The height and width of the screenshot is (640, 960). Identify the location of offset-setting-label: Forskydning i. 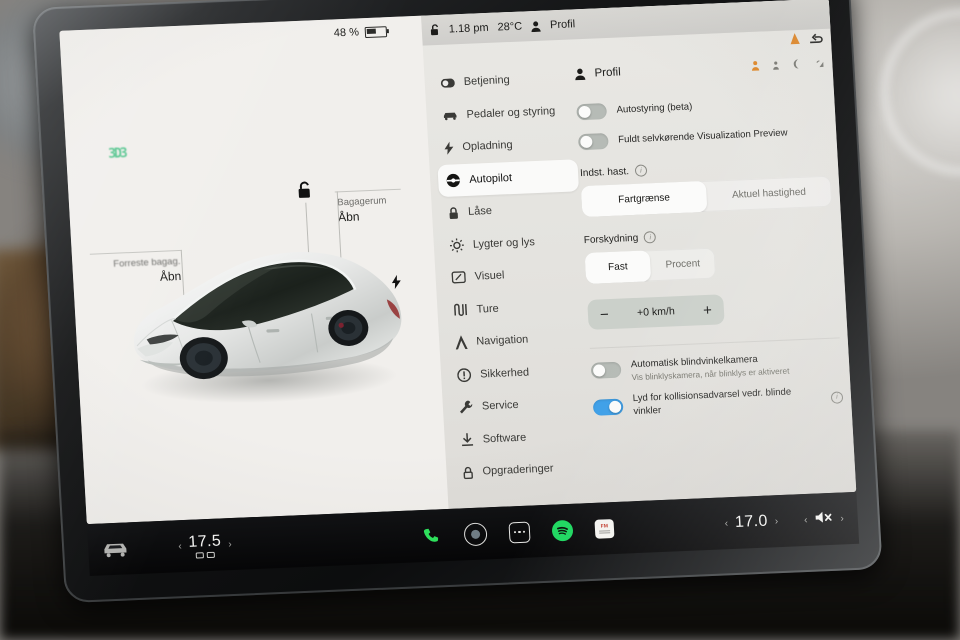
(708, 235).